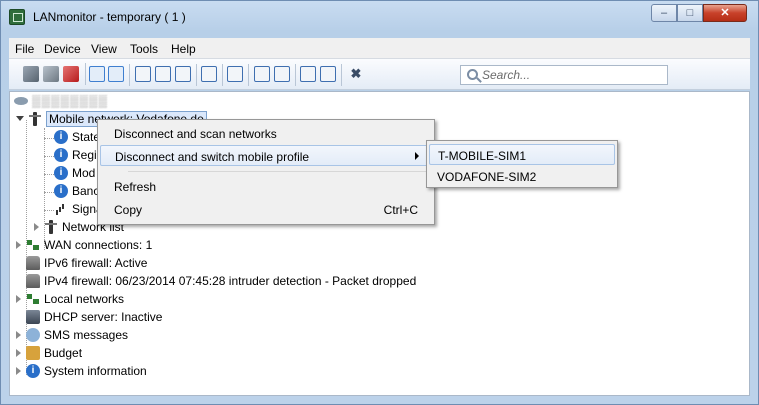  What do you see at coordinates (20, 118) in the screenshot?
I see `collapse-toggle` at bounding box center [20, 118].